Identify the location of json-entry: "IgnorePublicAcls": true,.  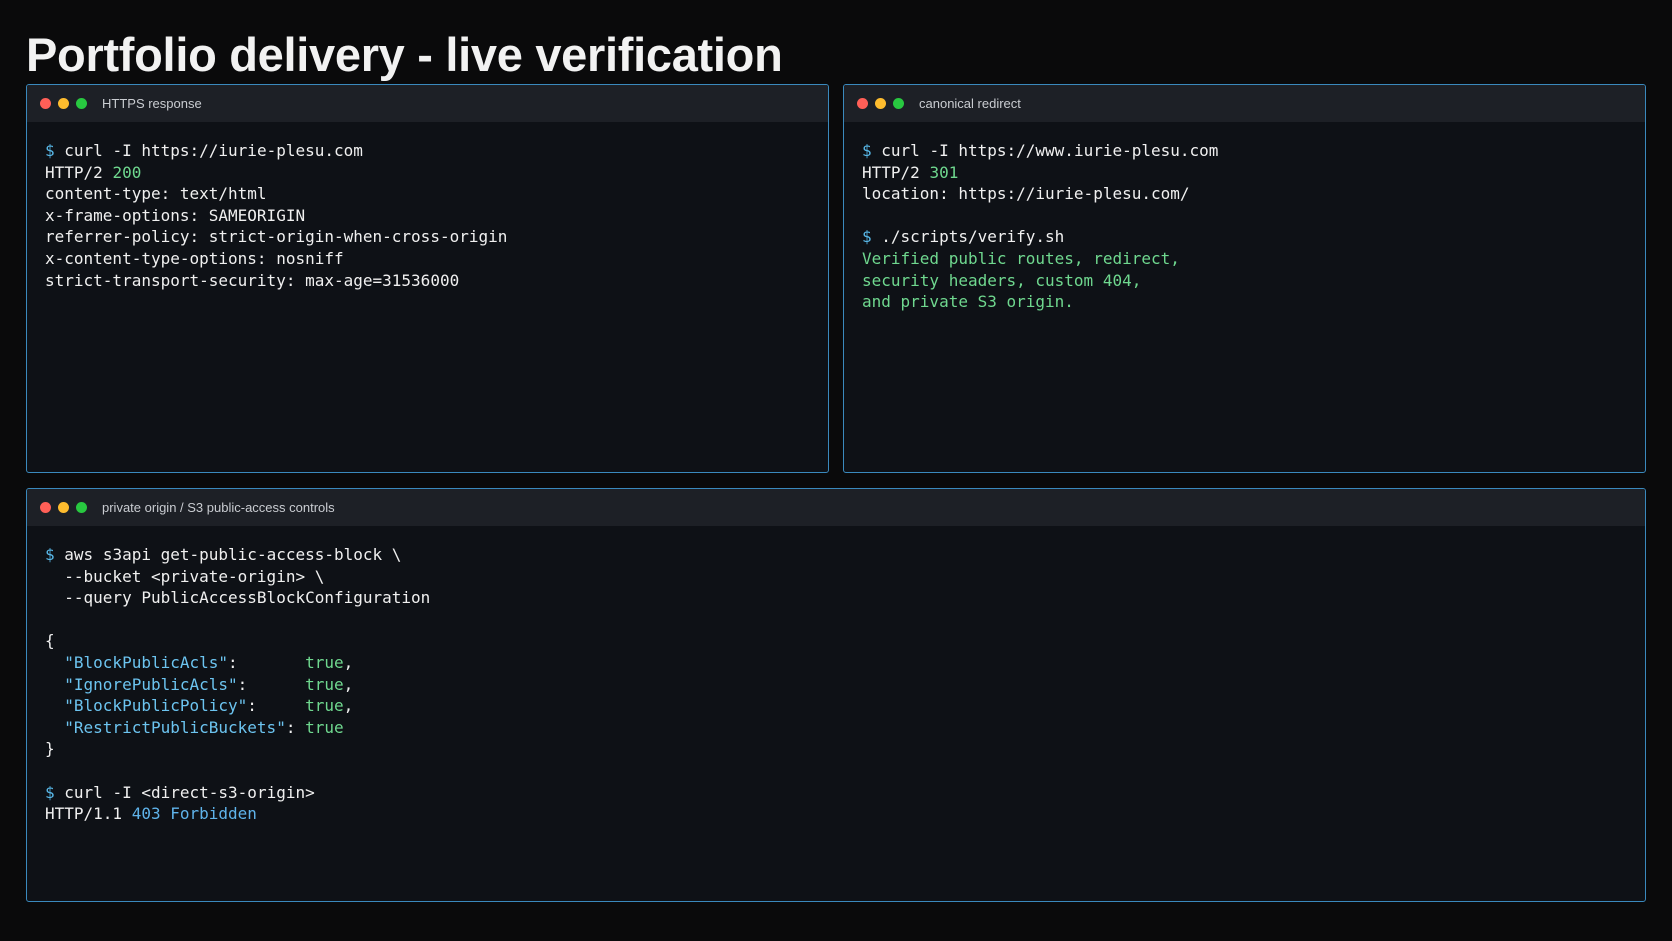
(836, 685).